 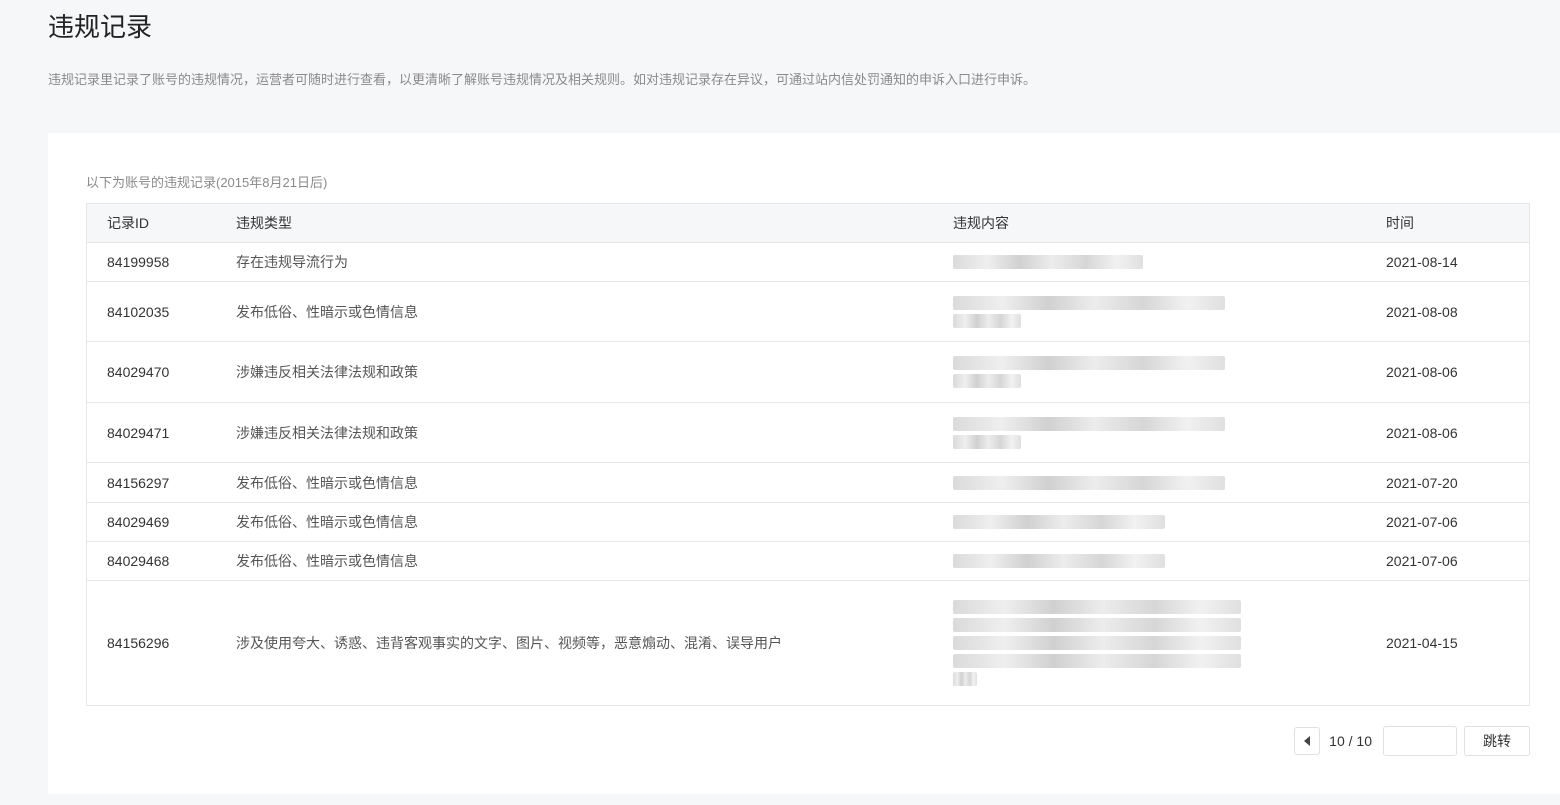 I want to click on violation-type: 存在违规导流行为, so click(x=594, y=262).